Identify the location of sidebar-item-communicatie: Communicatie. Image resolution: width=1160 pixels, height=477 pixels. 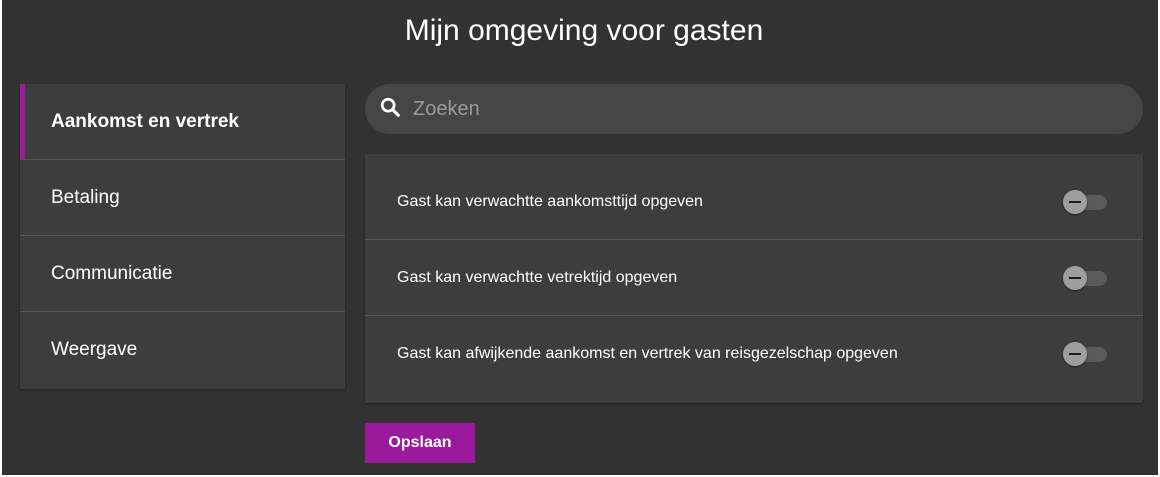
(182, 274).